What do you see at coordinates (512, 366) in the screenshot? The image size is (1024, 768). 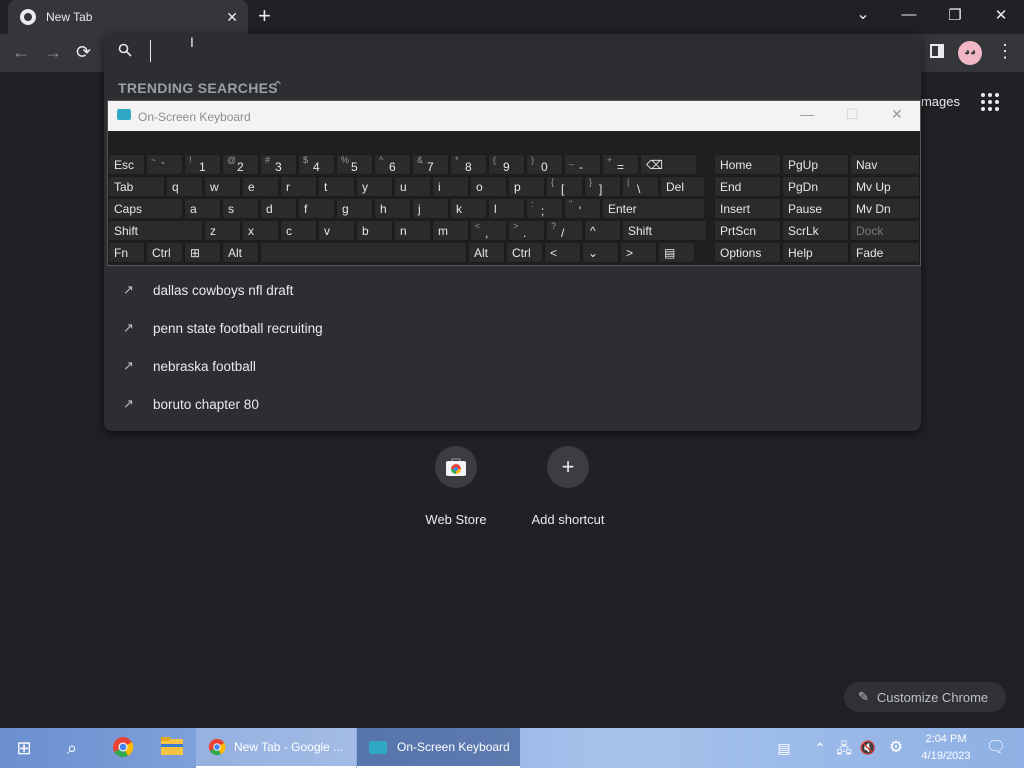 I see `trending-item: ↗ nebraska football` at bounding box center [512, 366].